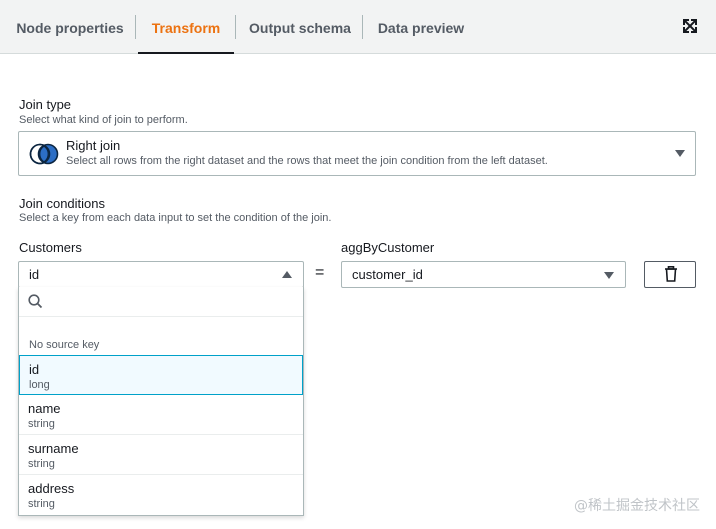 Image resolution: width=716 pixels, height=529 pixels. What do you see at coordinates (186, 27) in the screenshot?
I see `tab-transform: Transform` at bounding box center [186, 27].